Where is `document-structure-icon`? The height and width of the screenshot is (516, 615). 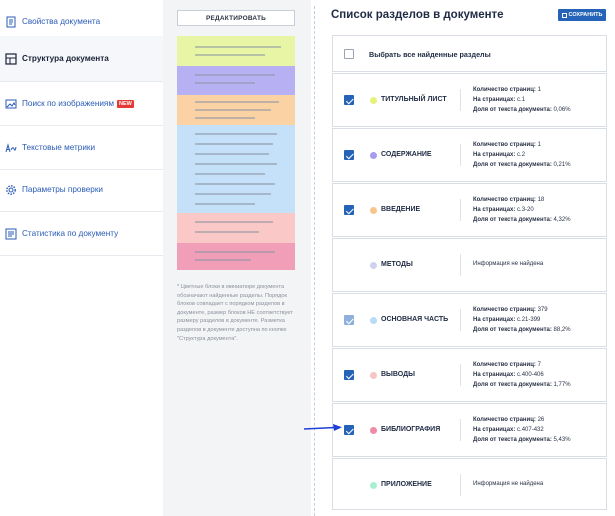 document-structure-icon is located at coordinates (11, 58).